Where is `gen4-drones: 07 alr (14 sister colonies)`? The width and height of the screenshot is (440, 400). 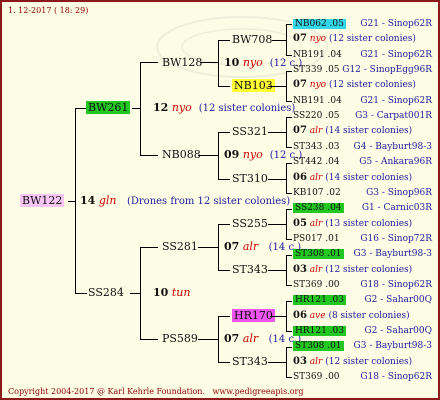
gen4-drones: 07 alr (14 sister colonies) is located at coordinates (353, 131).